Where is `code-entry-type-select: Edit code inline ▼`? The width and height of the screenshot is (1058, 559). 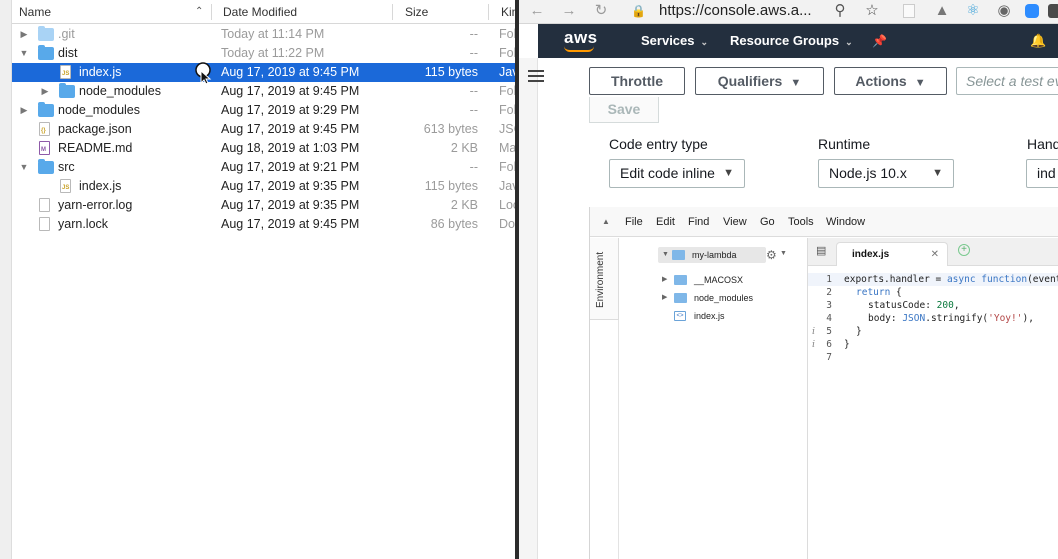
code-entry-type-select: Edit code inline ▼ is located at coordinates (677, 173).